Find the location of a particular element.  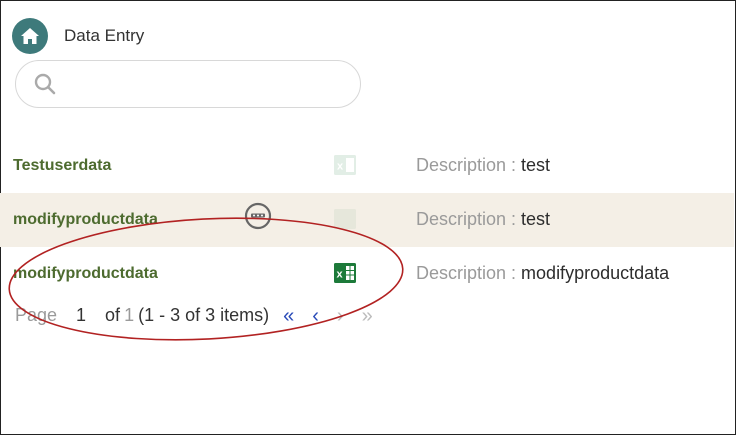

list-item: modifyproductdata Description : test is located at coordinates (367, 220).